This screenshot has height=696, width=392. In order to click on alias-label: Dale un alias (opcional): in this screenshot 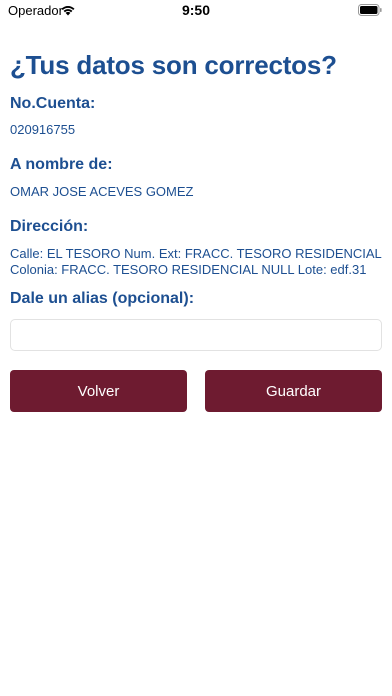, I will do `click(102, 298)`.